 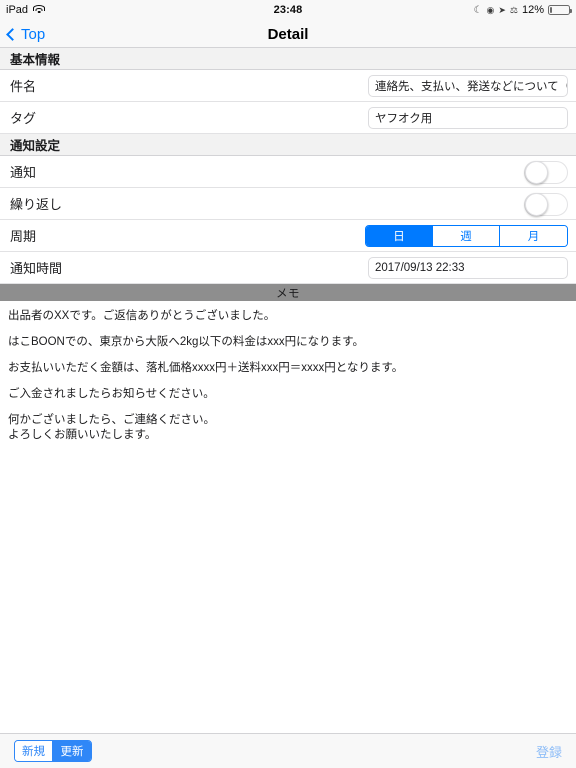 What do you see at coordinates (288, 118) in the screenshot?
I see `row-tag: タグ ヤフオク用` at bounding box center [288, 118].